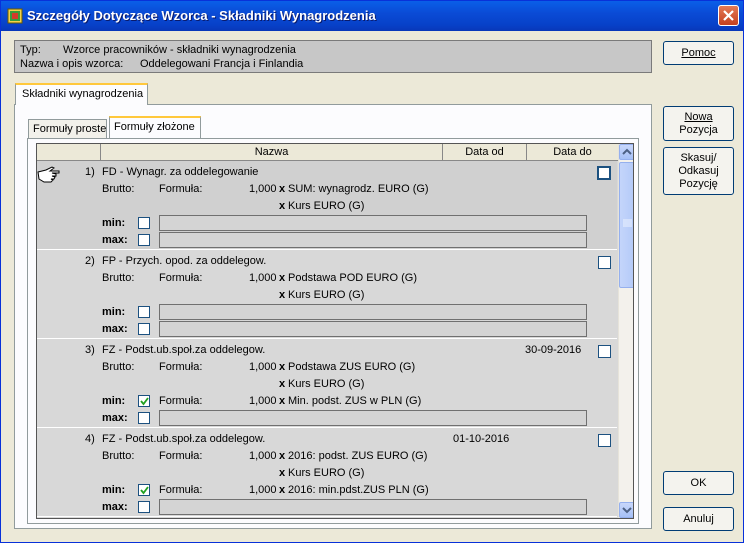  Describe the element at coordinates (485, 152) in the screenshot. I see `column-header-date-from: Data od` at that location.